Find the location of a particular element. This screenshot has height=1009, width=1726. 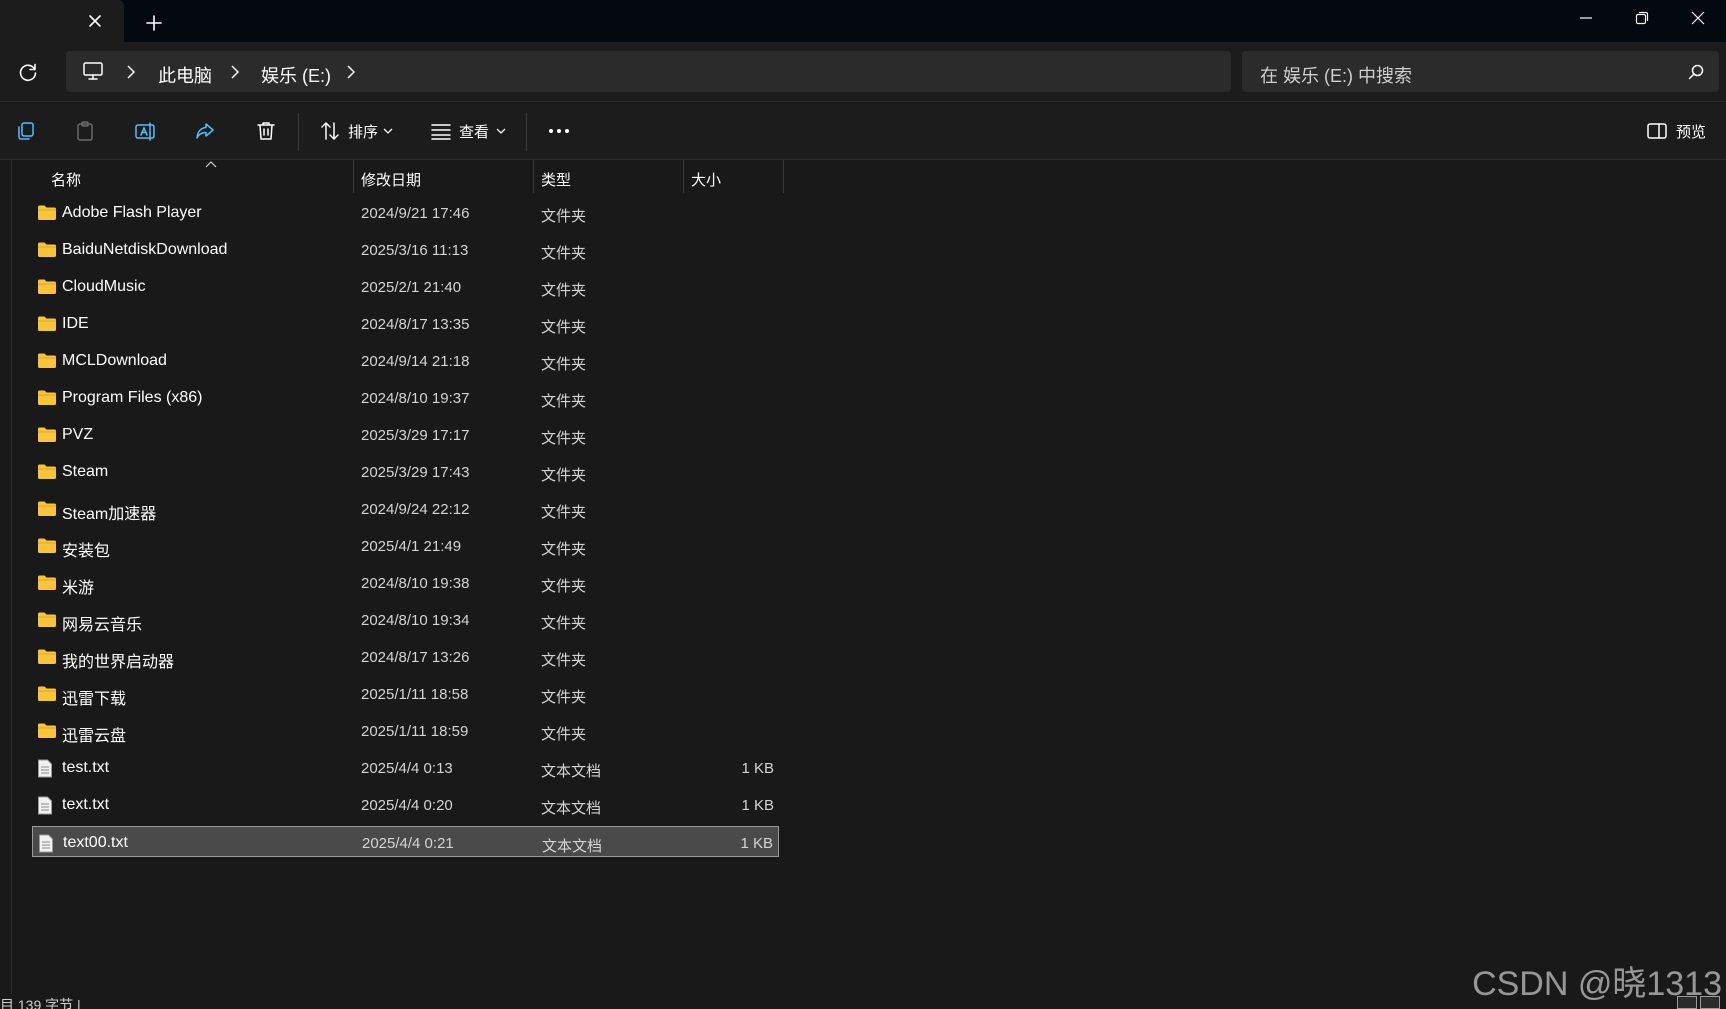

preview-button: 预览 is located at coordinates (1691, 131).